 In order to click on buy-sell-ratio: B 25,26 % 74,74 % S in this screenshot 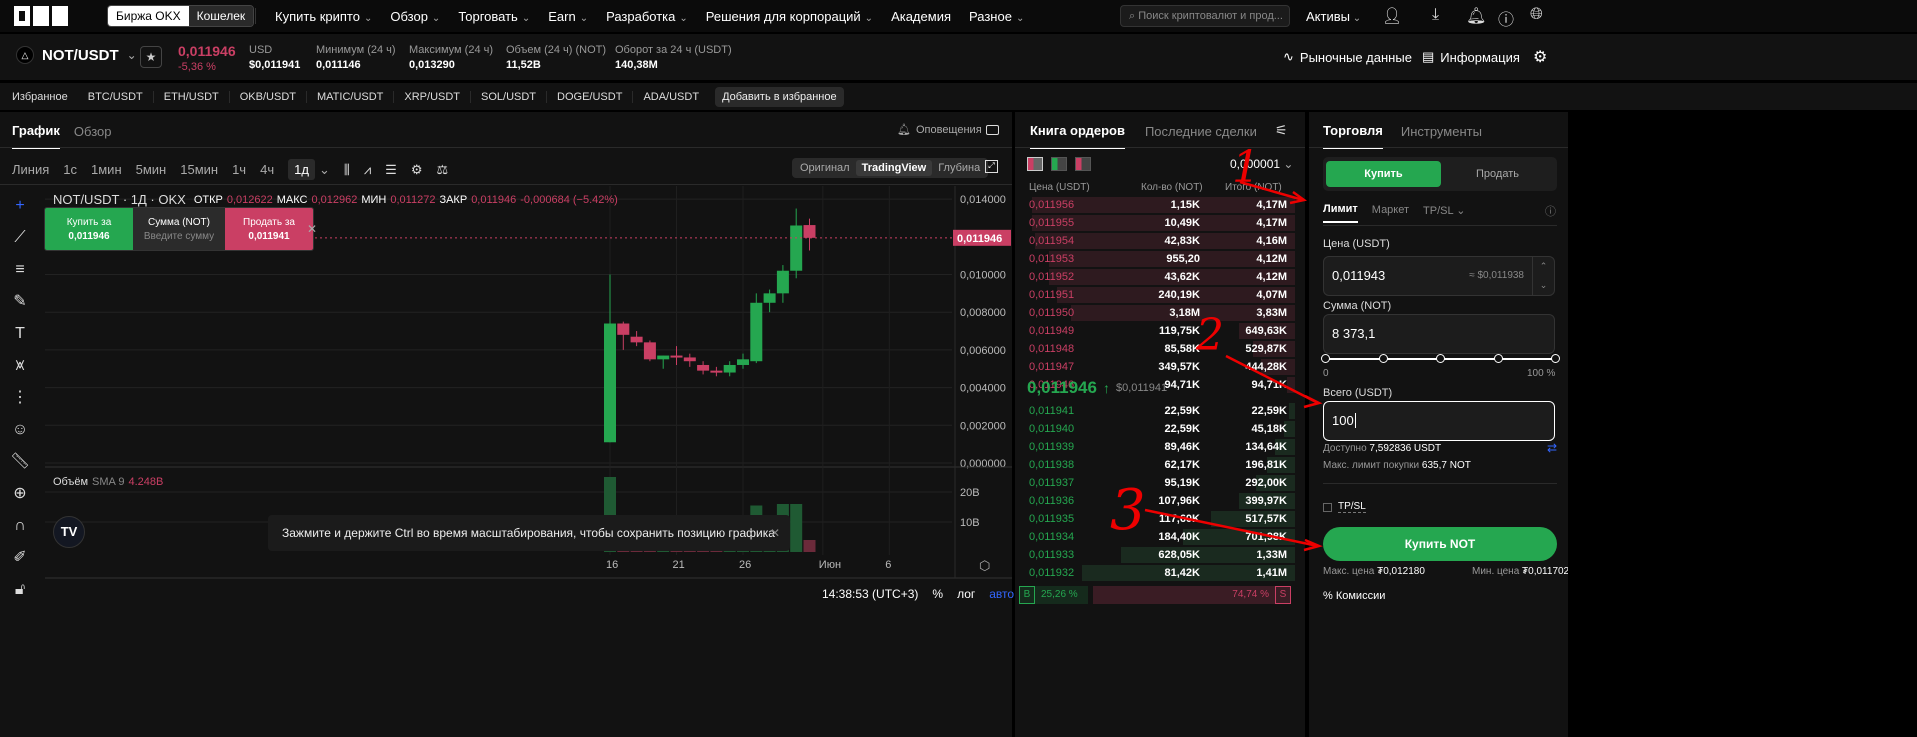, I will do `click(1155, 595)`.